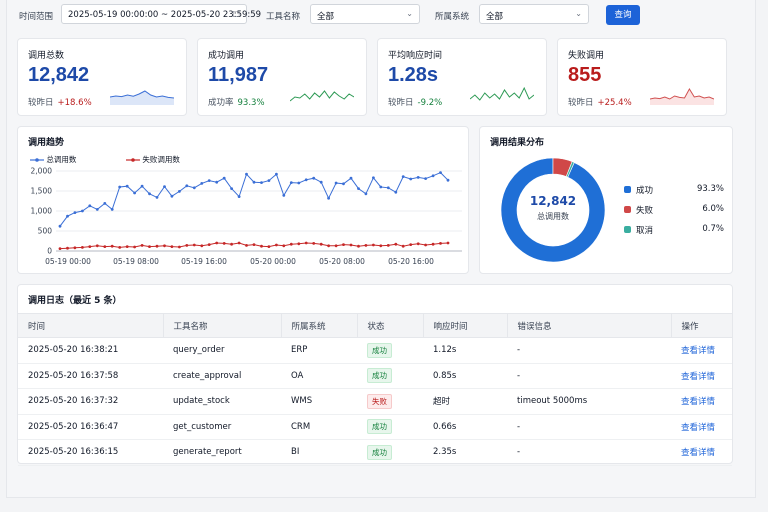 This screenshot has width=768, height=512. What do you see at coordinates (45, 231) in the screenshot?
I see `y-tick-label: 500` at bounding box center [45, 231].